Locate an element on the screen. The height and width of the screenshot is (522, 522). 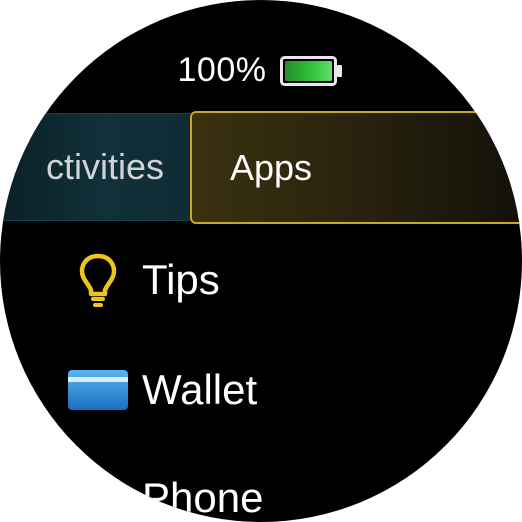
app-item-tips: Tips is located at coordinates (143, 280).